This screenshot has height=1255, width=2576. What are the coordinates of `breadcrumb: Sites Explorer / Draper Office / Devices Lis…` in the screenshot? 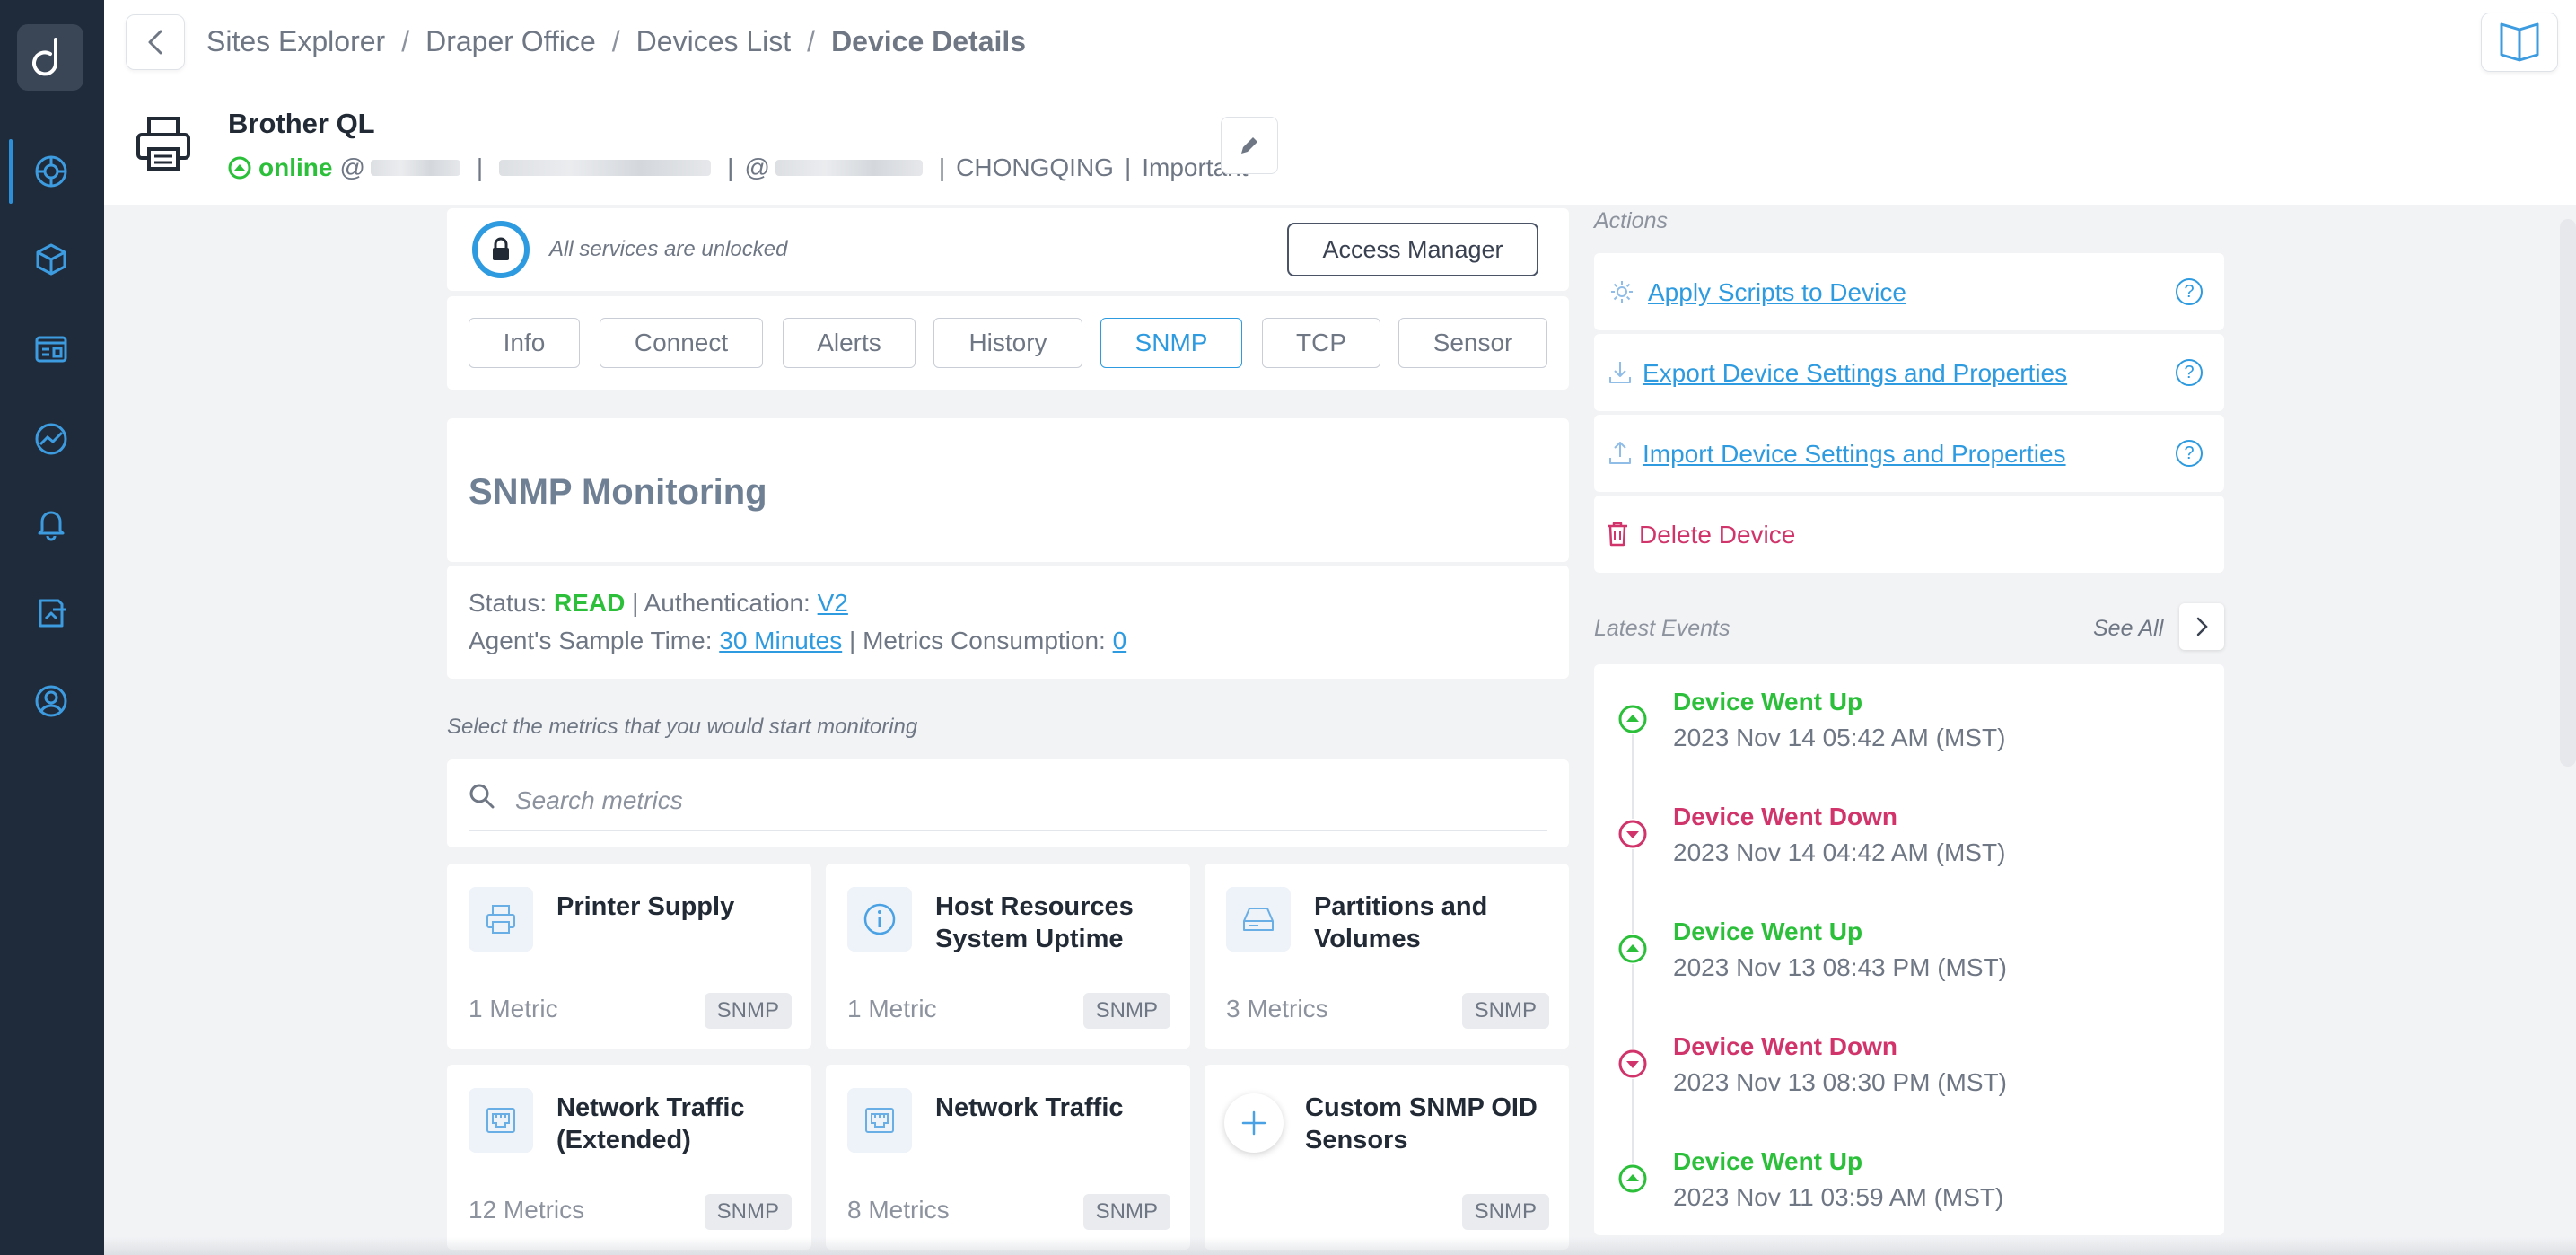 It's located at (616, 41).